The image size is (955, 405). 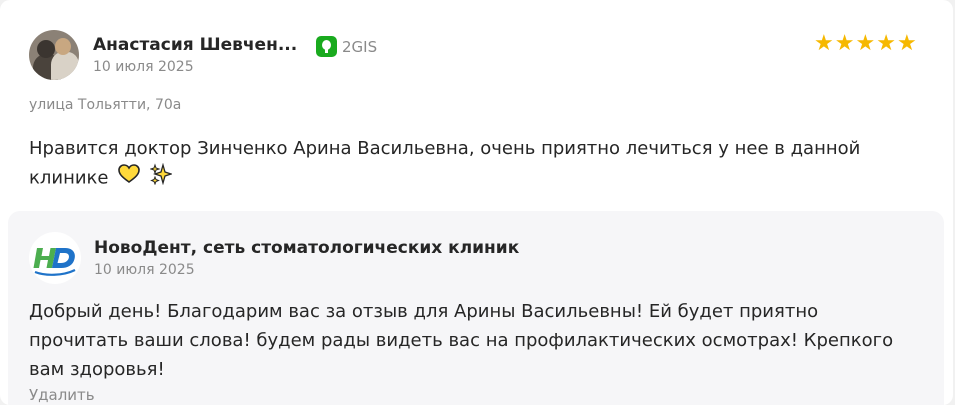 I want to click on hd-logo-icon, so click(x=55, y=258).